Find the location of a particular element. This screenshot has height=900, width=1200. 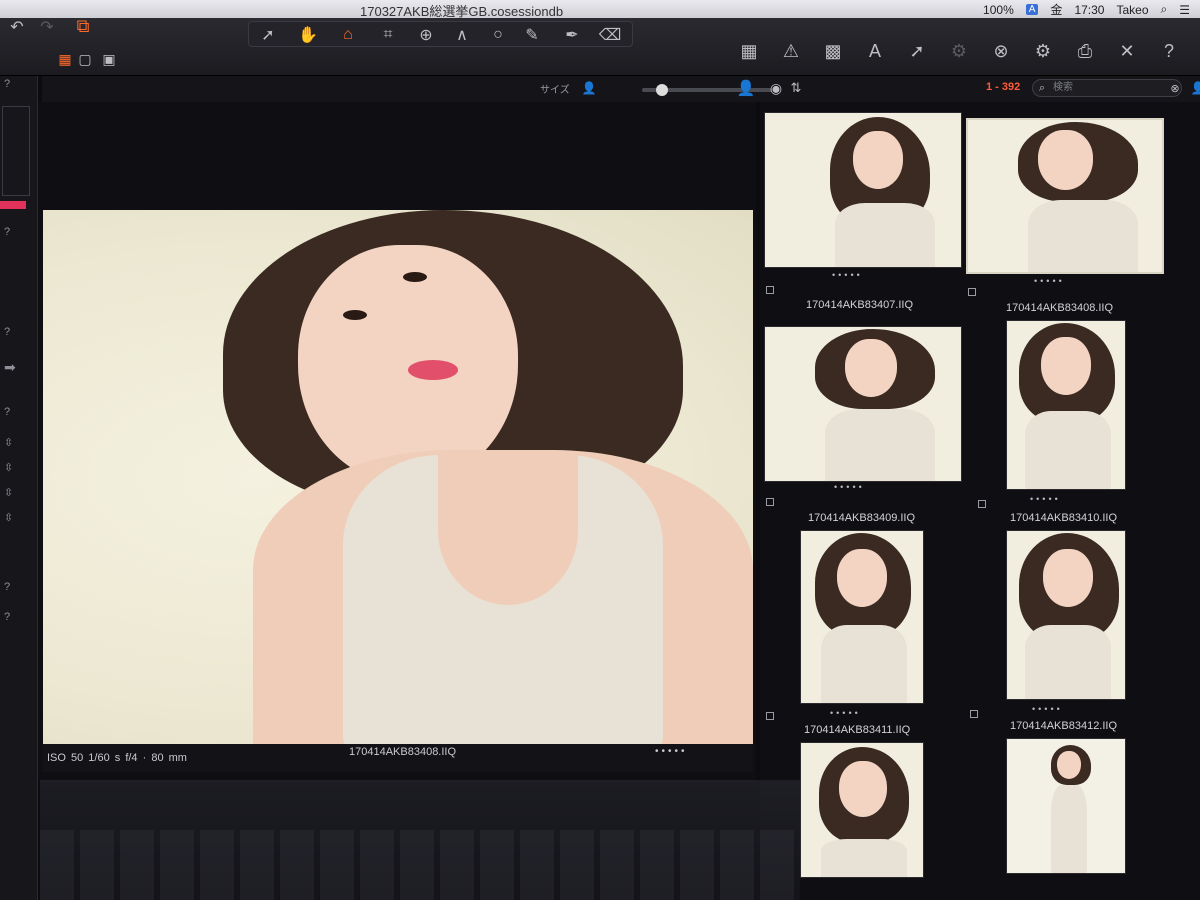

eye-shape is located at coordinates (355, 315).